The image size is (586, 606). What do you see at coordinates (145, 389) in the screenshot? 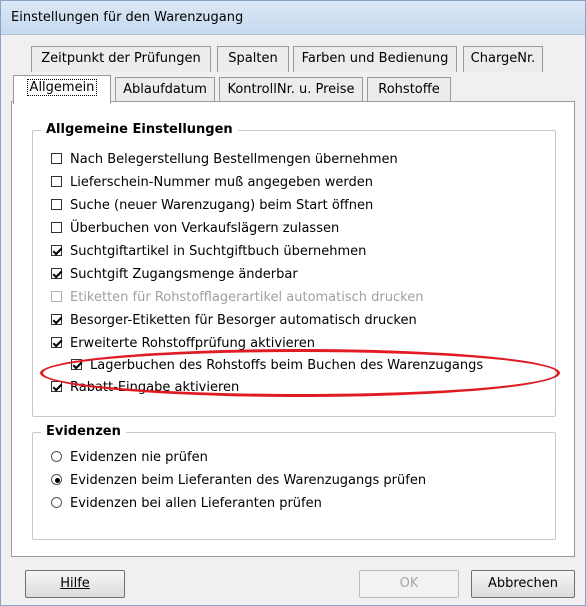
I see `option-rabatt-eingabe: Rabatt-Eingabe aktivieren` at bounding box center [145, 389].